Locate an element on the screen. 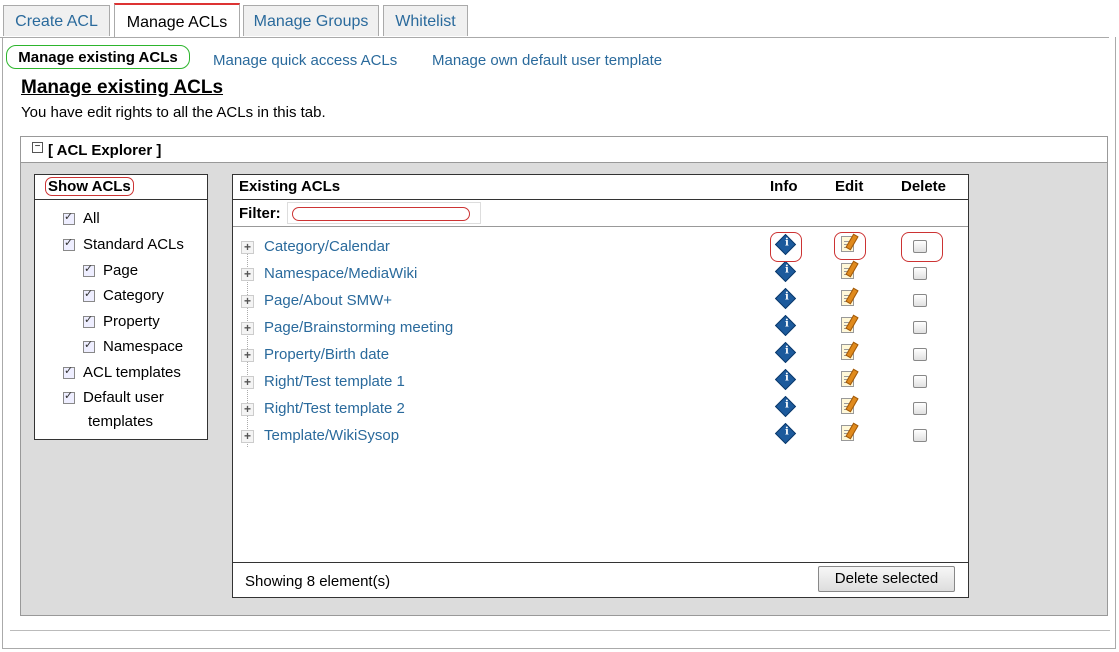 The height and width of the screenshot is (652, 1119). filter-checkbox-page: Page is located at coordinates (110, 270).